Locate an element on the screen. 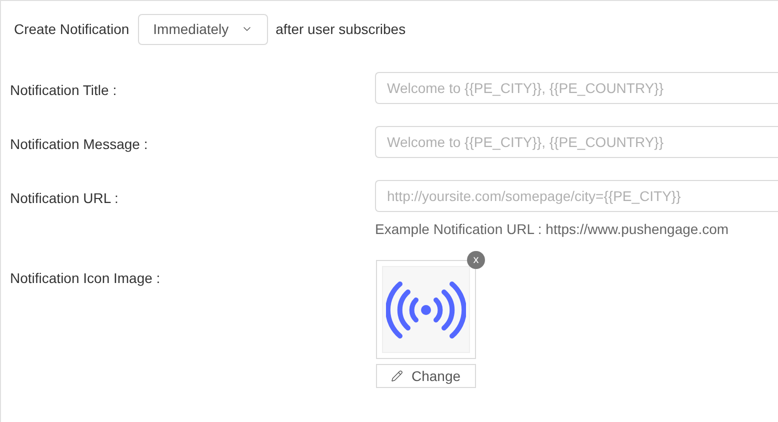 Image resolution: width=778 pixels, height=422 pixels. timing-dropdown: Immediately is located at coordinates (203, 29).